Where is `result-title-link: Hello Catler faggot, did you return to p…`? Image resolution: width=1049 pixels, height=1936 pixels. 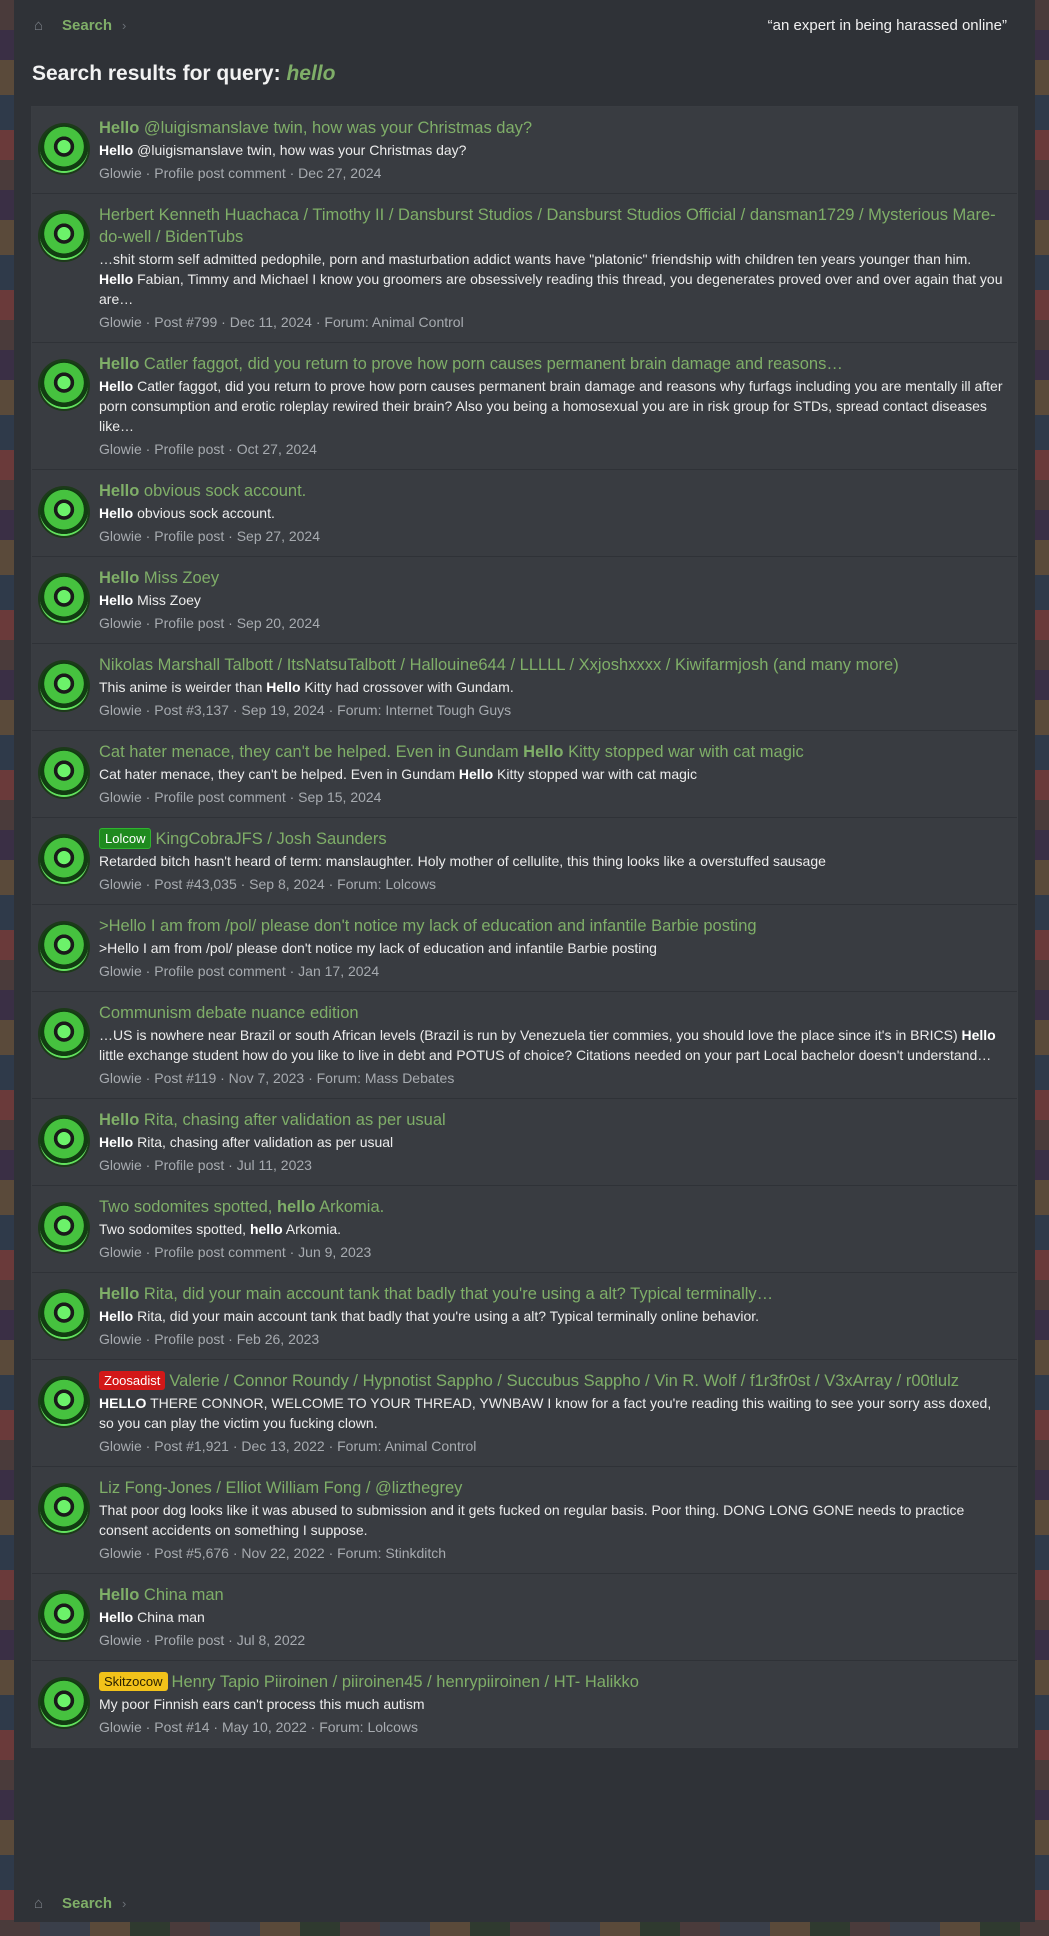
result-title-link: Hello Catler faggot, did you return to p… is located at coordinates (553, 364).